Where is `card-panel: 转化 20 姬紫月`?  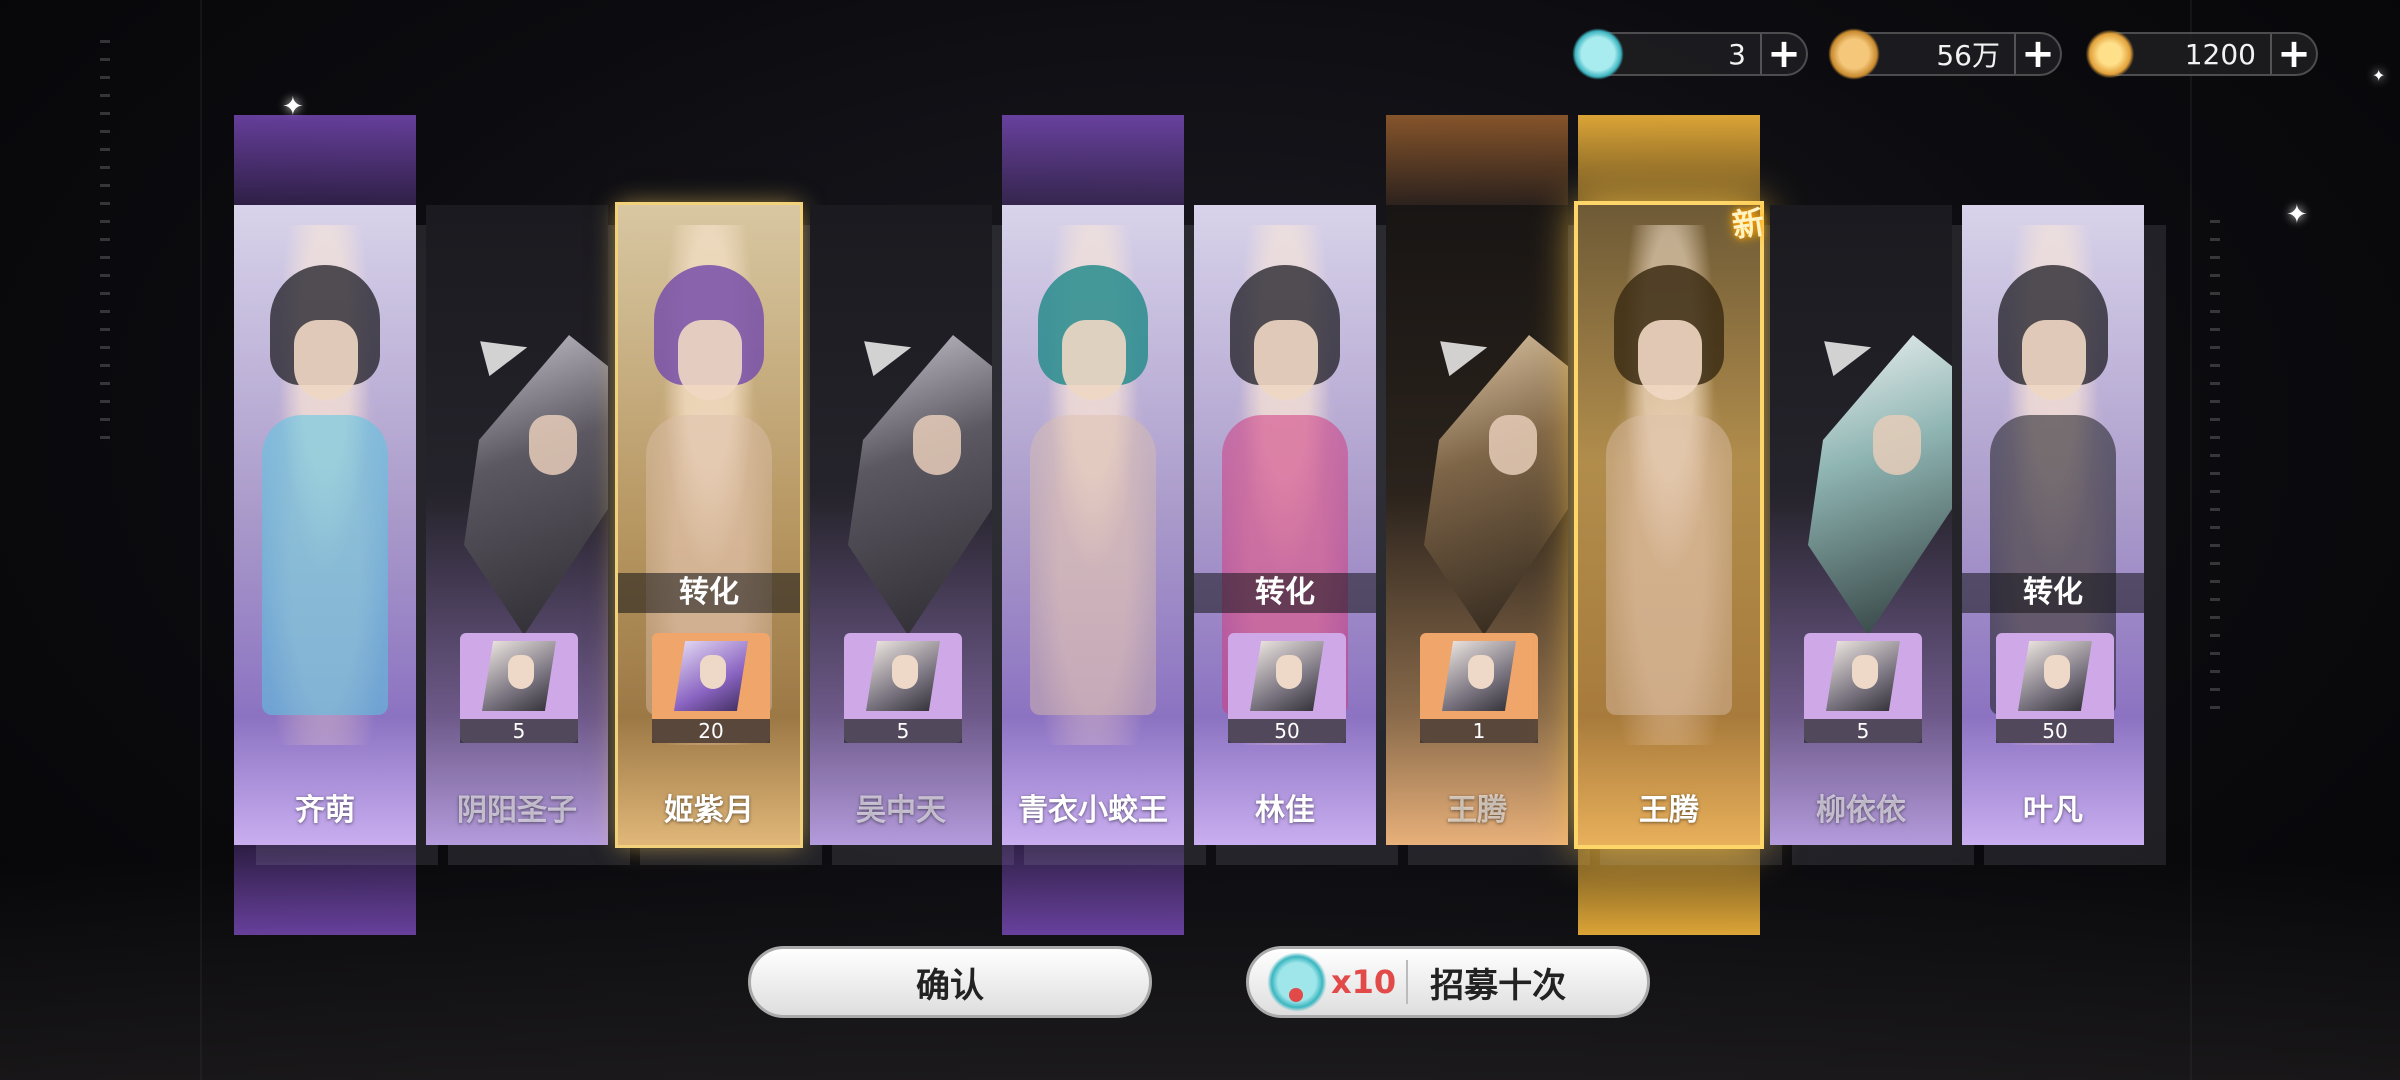
card-panel: 转化 20 姬紫月 is located at coordinates (709, 525).